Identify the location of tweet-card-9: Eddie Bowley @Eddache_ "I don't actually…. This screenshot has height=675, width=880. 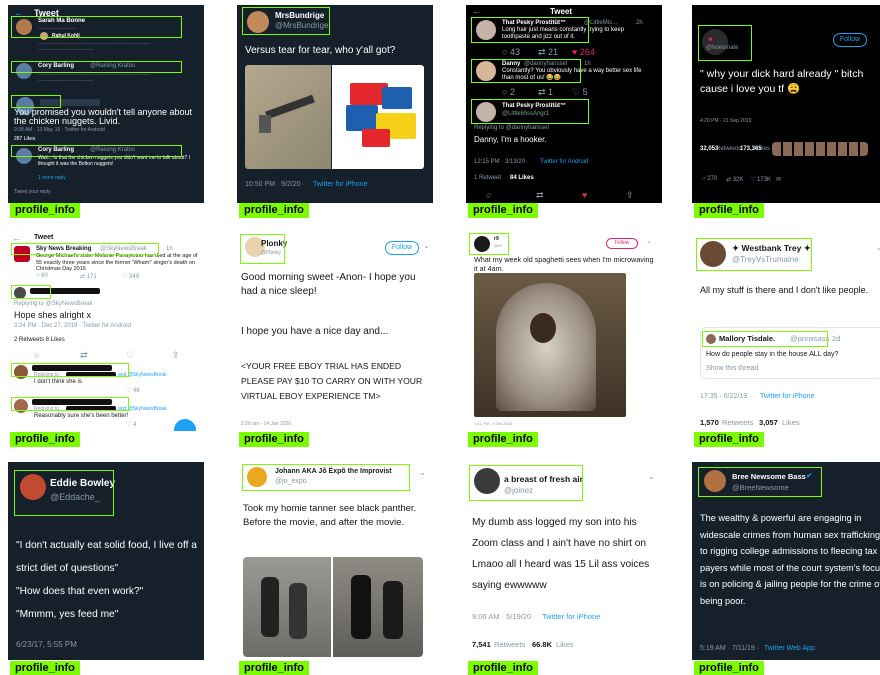
(106, 561).